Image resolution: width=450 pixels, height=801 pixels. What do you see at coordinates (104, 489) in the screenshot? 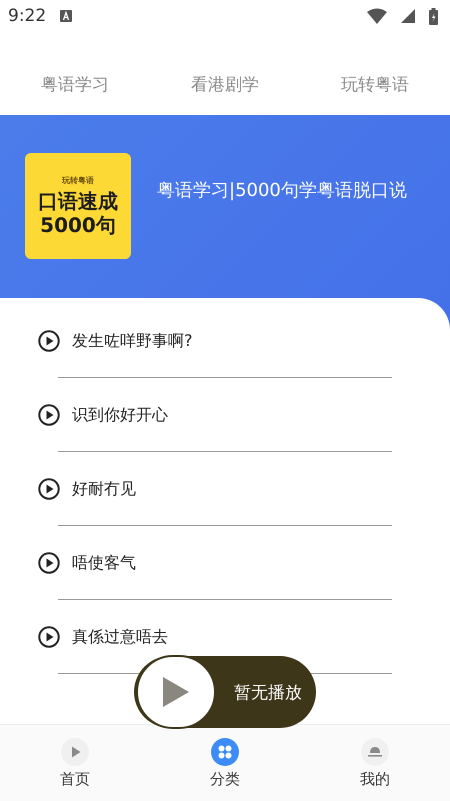
I see `lesson-title: 好耐冇见` at bounding box center [104, 489].